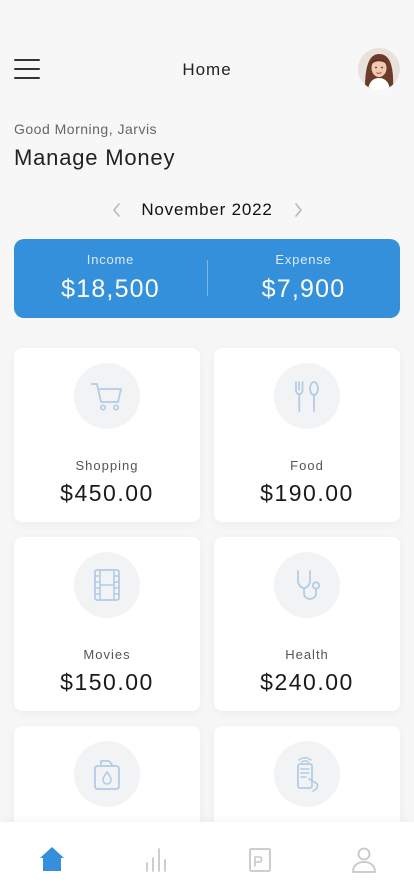 The width and height of the screenshot is (414, 896). I want to click on income-value: $18,500, so click(110, 289).